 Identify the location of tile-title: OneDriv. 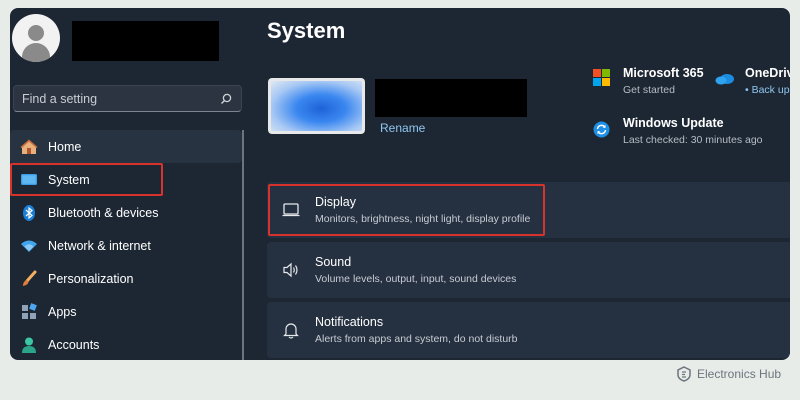
(767, 73).